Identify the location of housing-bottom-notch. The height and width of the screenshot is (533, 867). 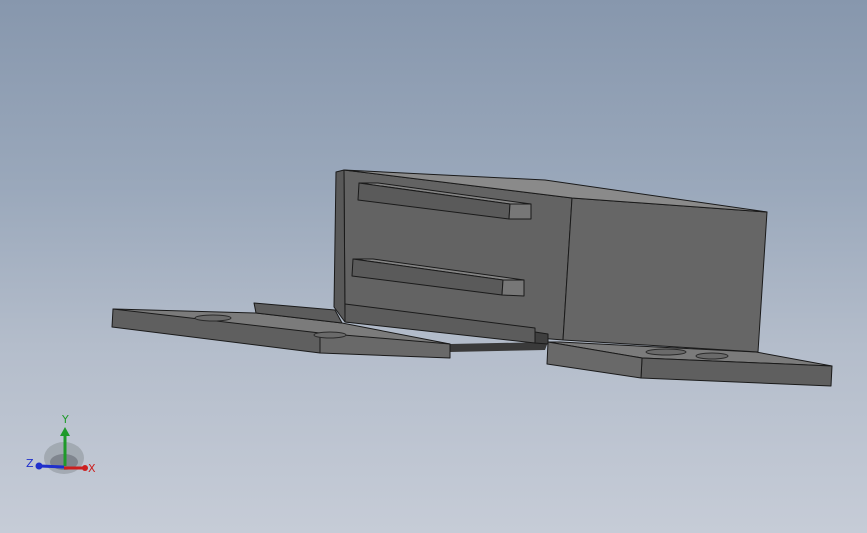
(541, 338).